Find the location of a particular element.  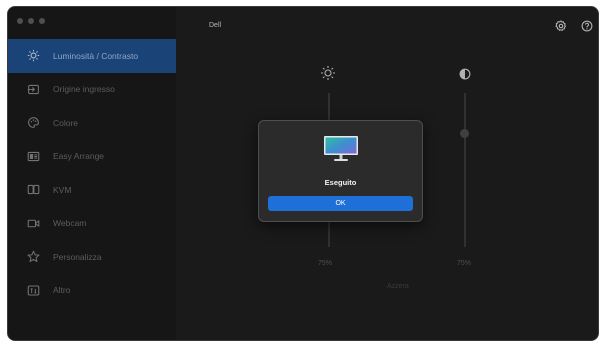

monitor-icon is located at coordinates (341, 149).